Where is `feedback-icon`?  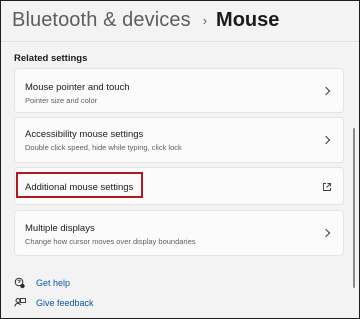
feedback-icon is located at coordinates (20, 302).